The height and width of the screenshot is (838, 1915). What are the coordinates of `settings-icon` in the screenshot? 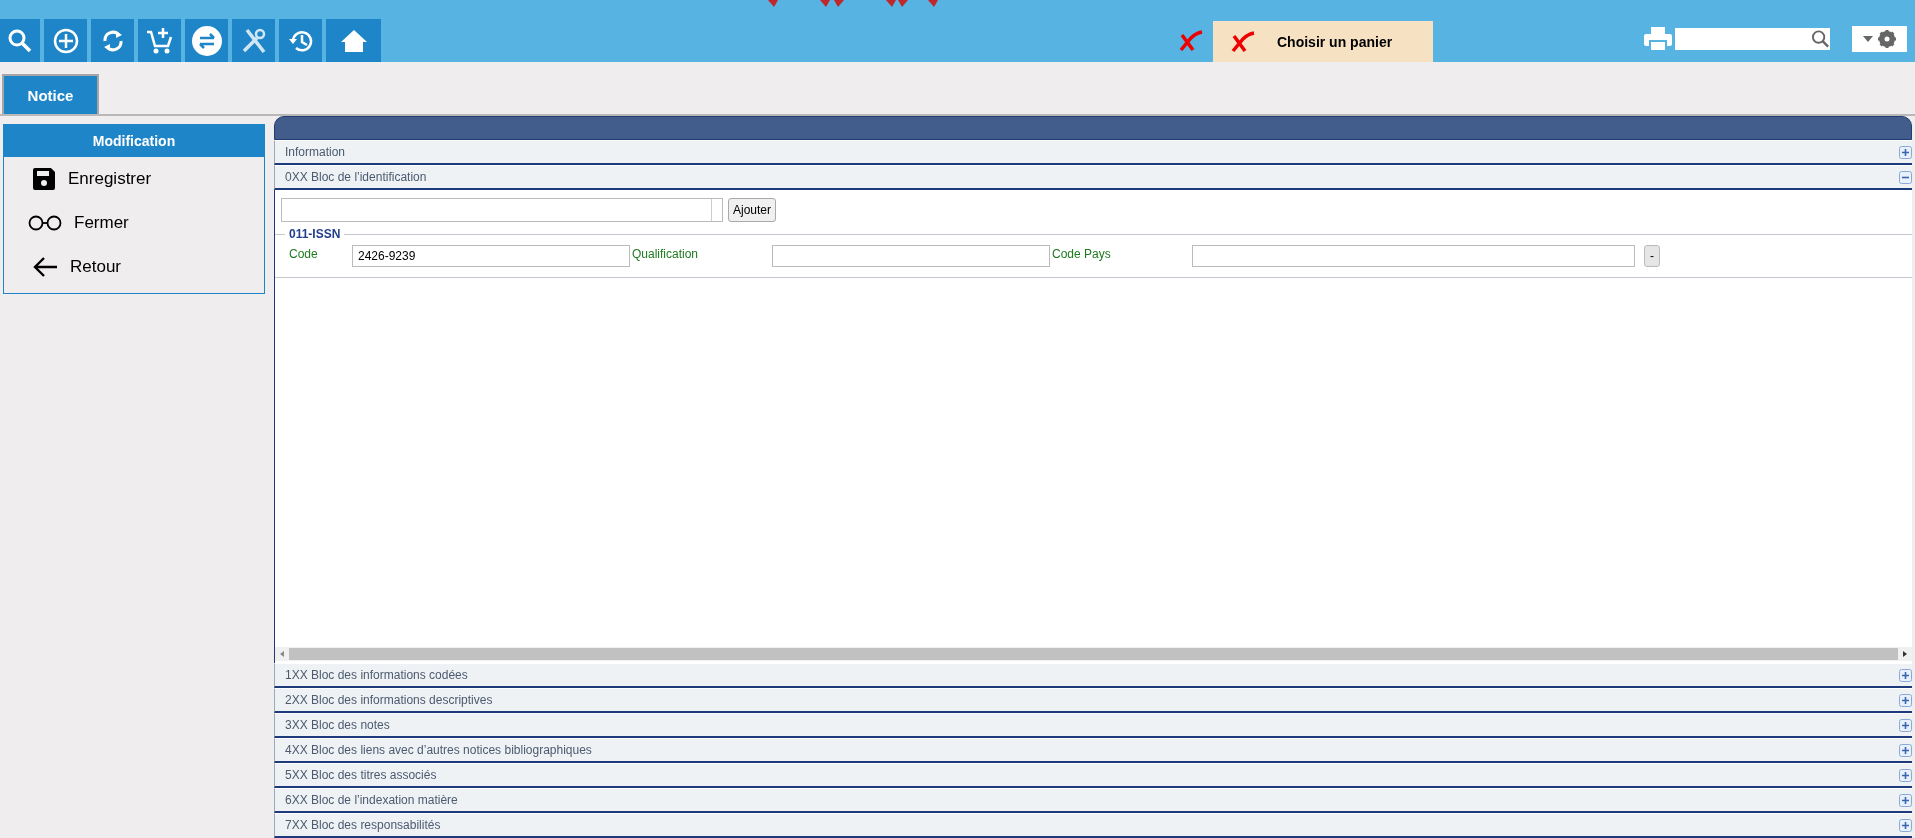 It's located at (1886, 39).